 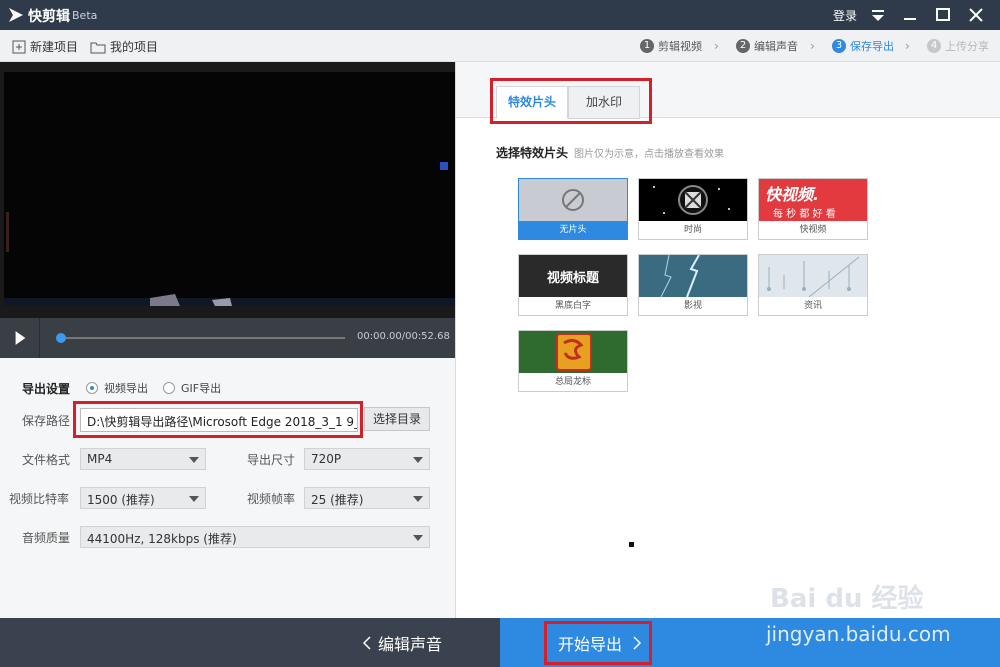 What do you see at coordinates (976, 15) in the screenshot?
I see `close-icon` at bounding box center [976, 15].